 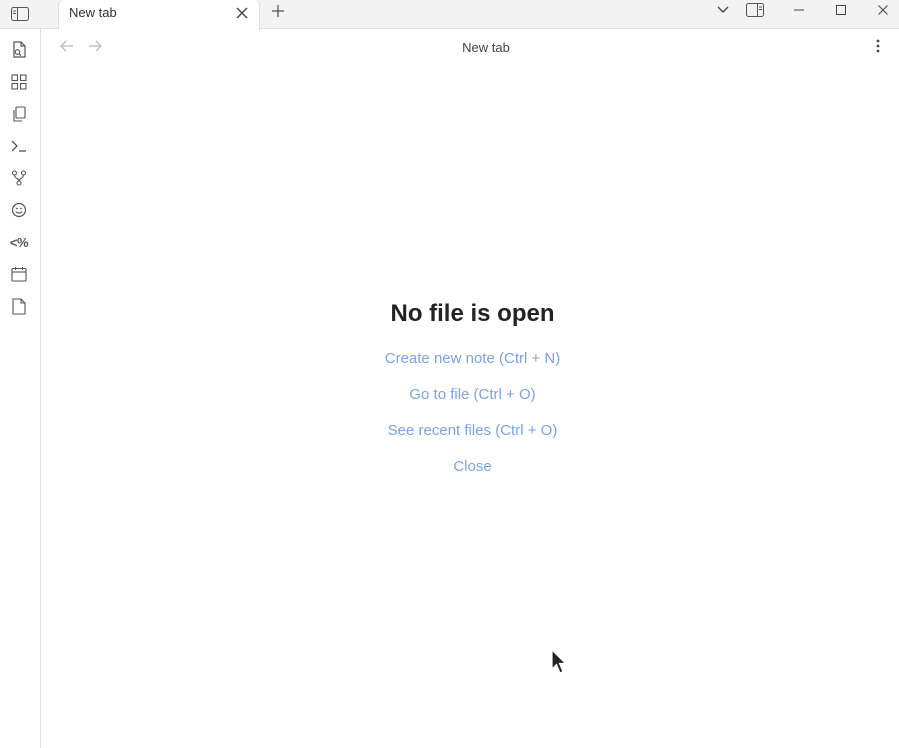 I want to click on see-recent-files-link: See recent files (Ctrl + O), so click(x=470, y=431).